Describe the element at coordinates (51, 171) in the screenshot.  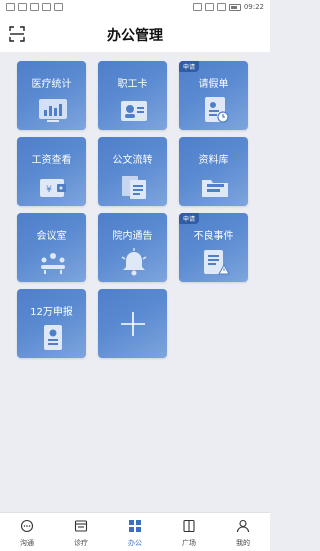
I see `tile-salary: 工资查看 ¥` at that location.